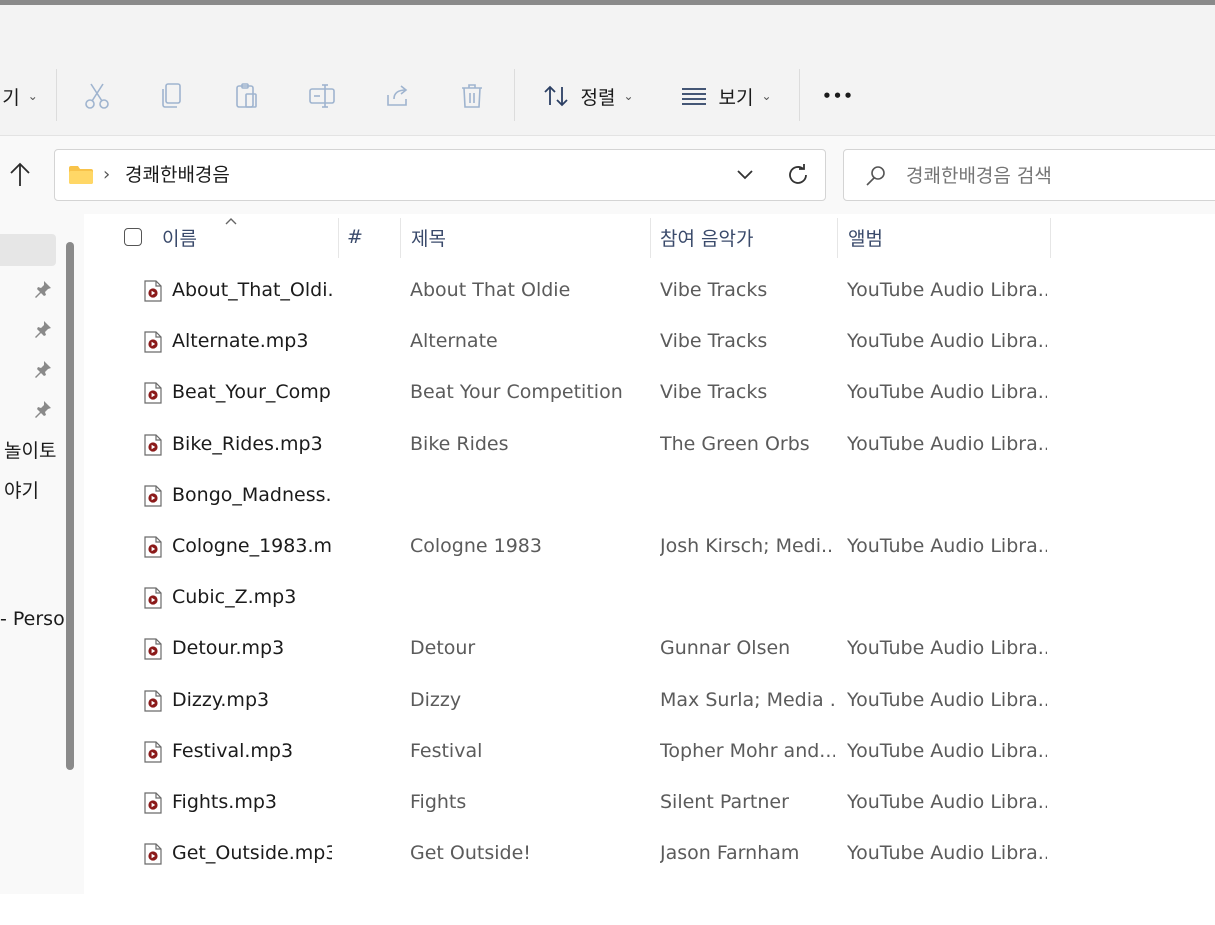 This screenshot has height=925, width=1215. I want to click on column-header-album: 앨범, so click(948, 237).